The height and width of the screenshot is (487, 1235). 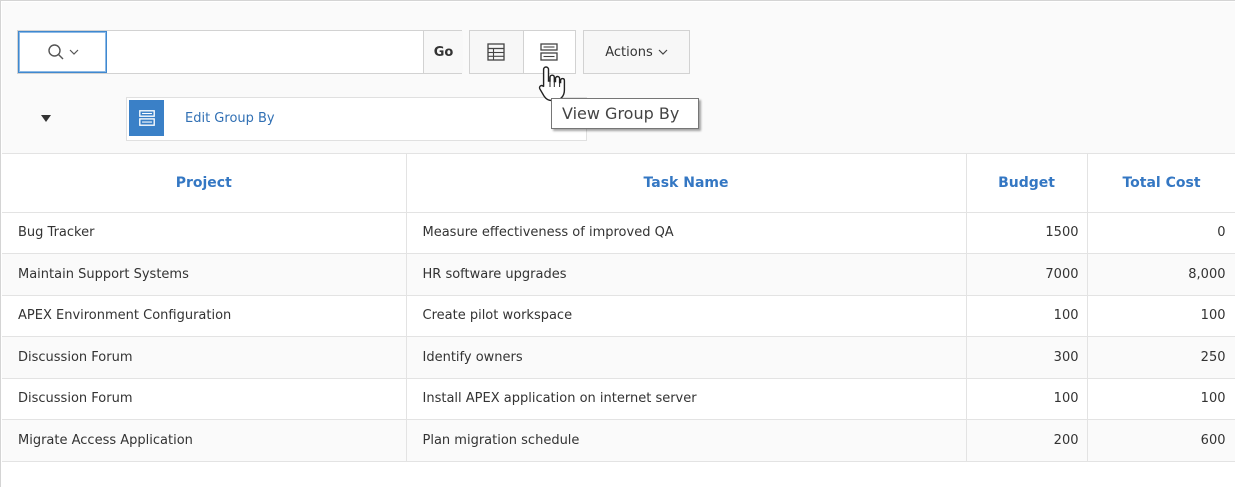 What do you see at coordinates (146, 118) in the screenshot?
I see `group-by-icon` at bounding box center [146, 118].